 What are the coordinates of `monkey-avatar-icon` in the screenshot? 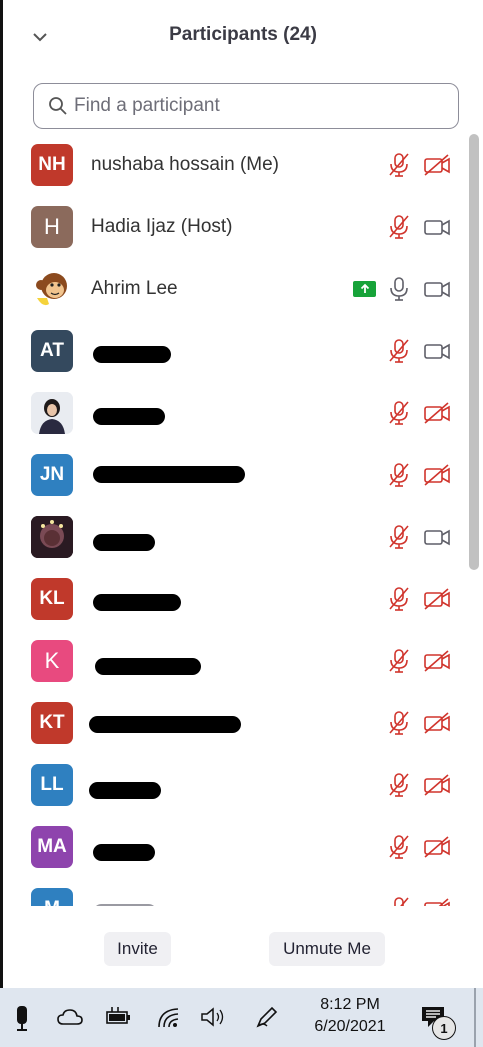 It's located at (51, 289).